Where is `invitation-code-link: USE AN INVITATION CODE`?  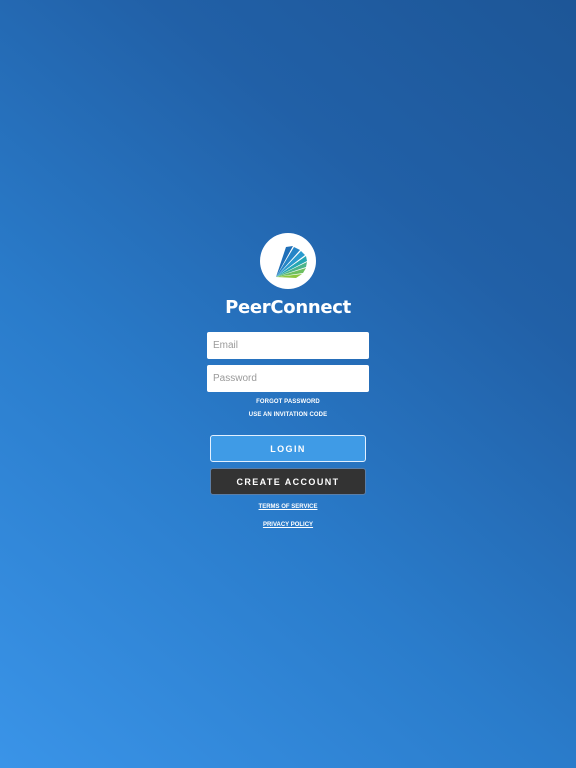 invitation-code-link: USE AN INVITATION CODE is located at coordinates (288, 415).